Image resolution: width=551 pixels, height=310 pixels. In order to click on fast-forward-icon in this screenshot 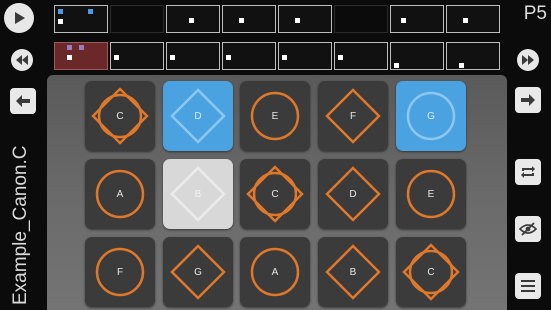, I will do `click(528, 60)`.